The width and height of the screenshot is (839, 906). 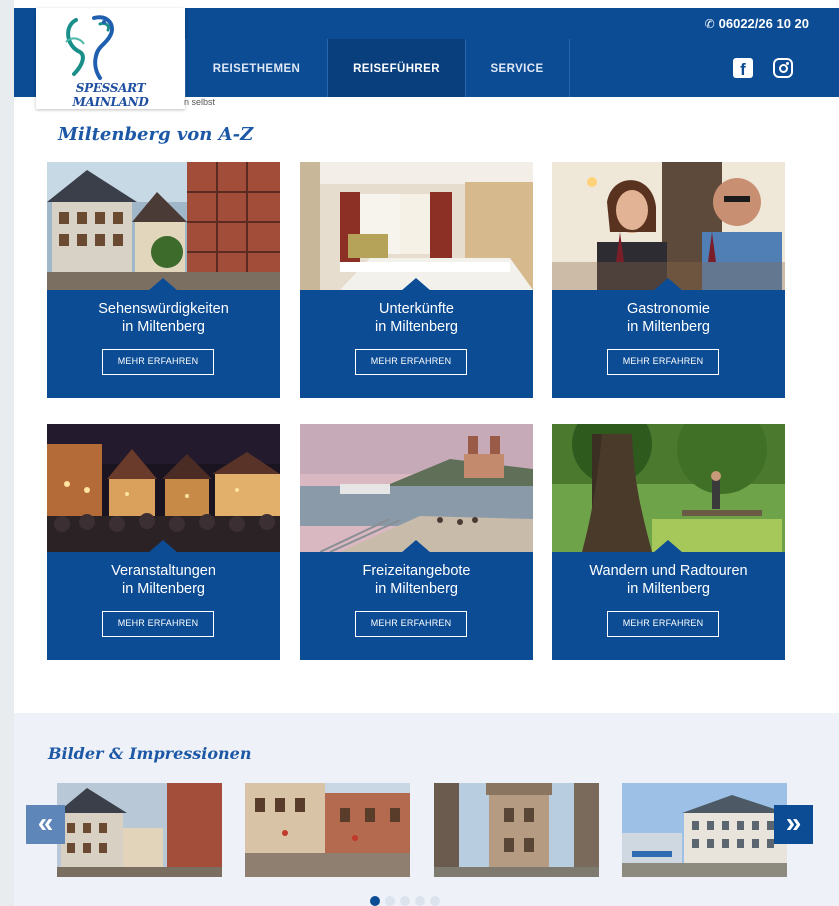 What do you see at coordinates (668, 580) in the screenshot?
I see `card-title: Wandern und Radtouren in Miltenberg` at bounding box center [668, 580].